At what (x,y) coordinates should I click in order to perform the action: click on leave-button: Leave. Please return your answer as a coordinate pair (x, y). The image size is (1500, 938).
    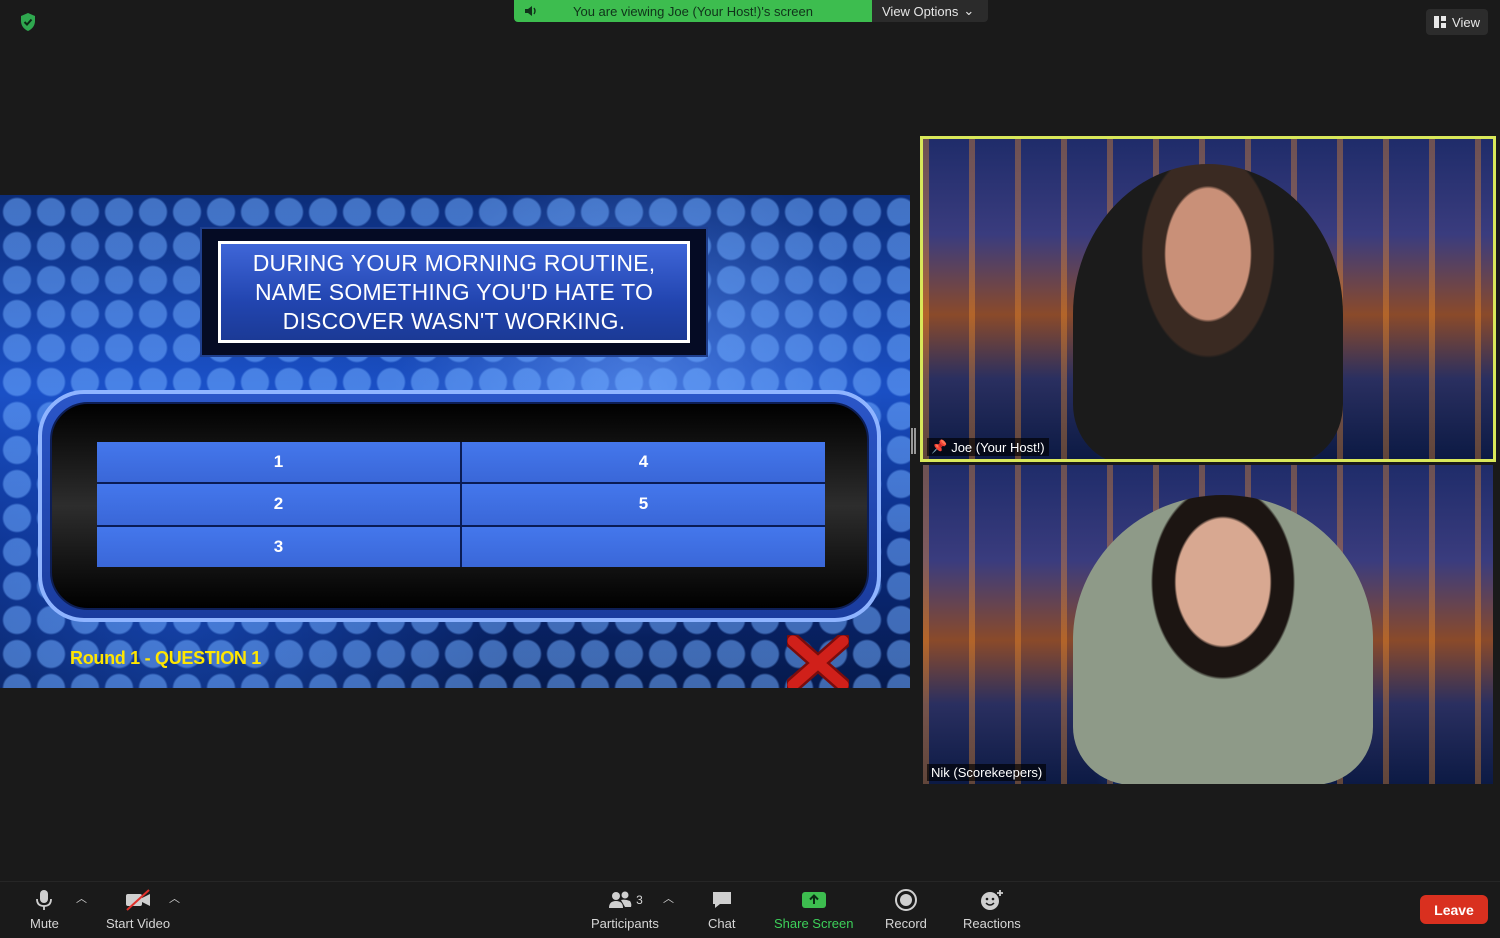
    Looking at the image, I should click on (1454, 909).